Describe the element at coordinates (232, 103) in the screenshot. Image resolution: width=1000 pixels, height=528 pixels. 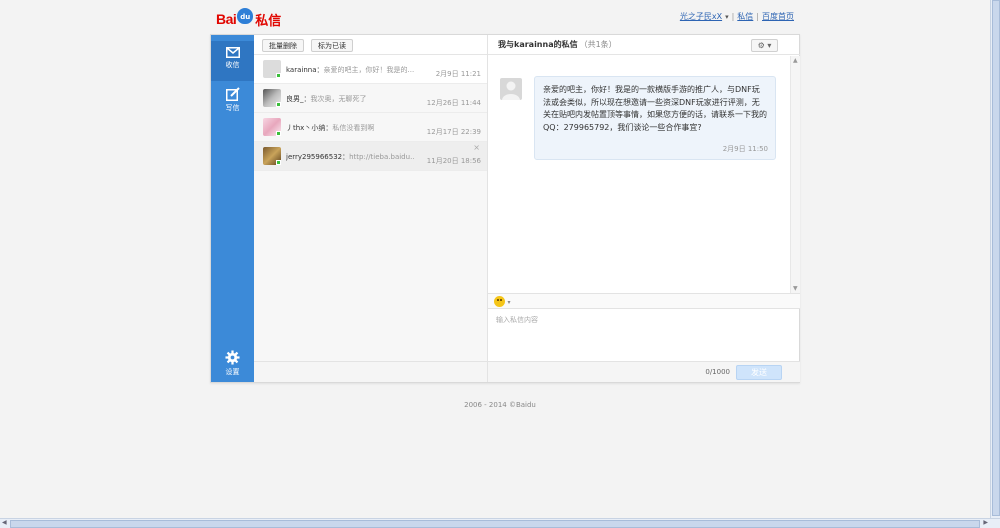
I see `sidebar-item-compose: 写信` at that location.